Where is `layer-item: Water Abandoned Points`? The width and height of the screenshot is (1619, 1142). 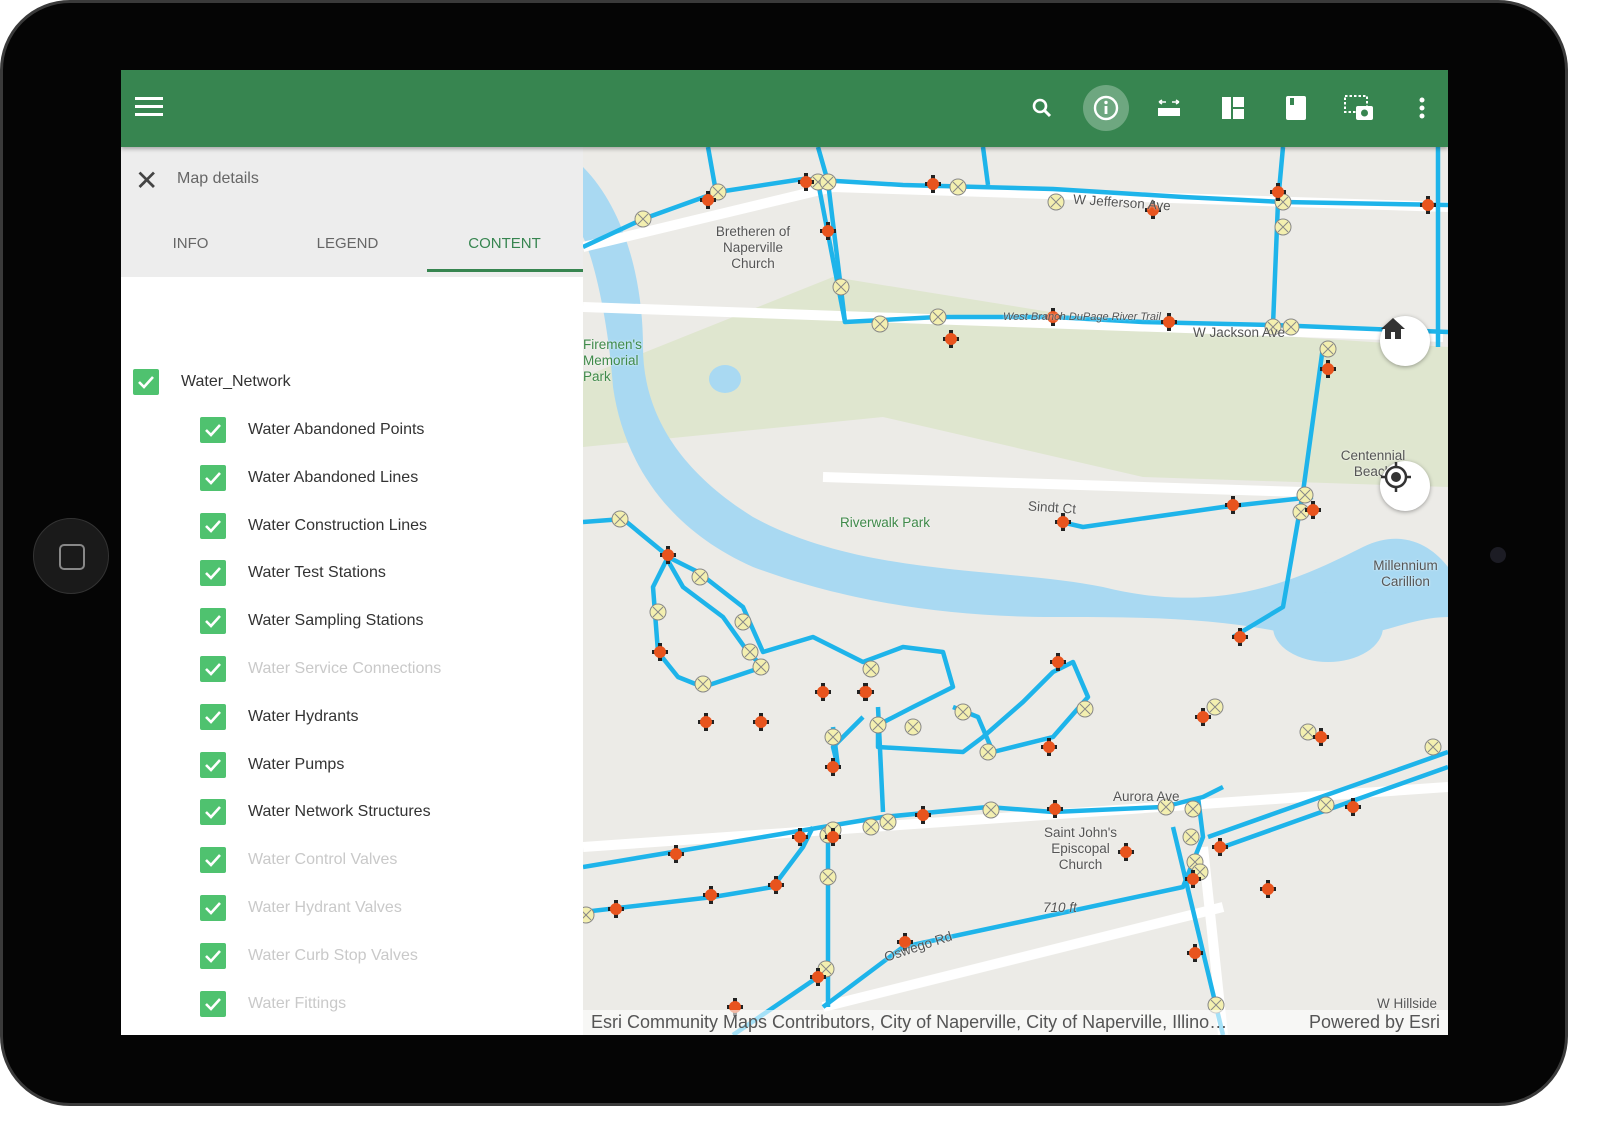
layer-item: Water Abandoned Points is located at coordinates (312, 430).